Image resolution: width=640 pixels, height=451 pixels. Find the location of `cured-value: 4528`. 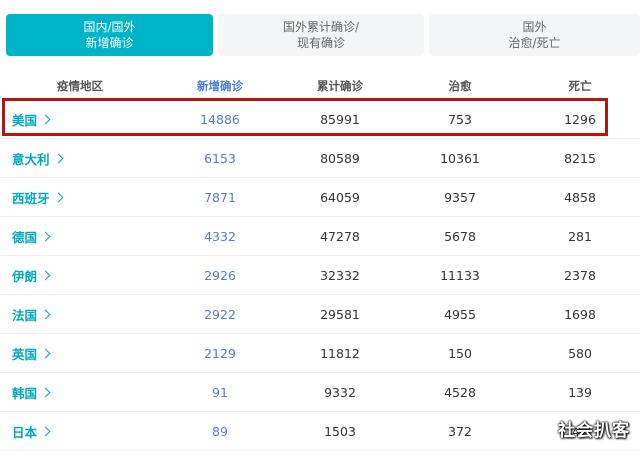

cured-value: 4528 is located at coordinates (460, 392).